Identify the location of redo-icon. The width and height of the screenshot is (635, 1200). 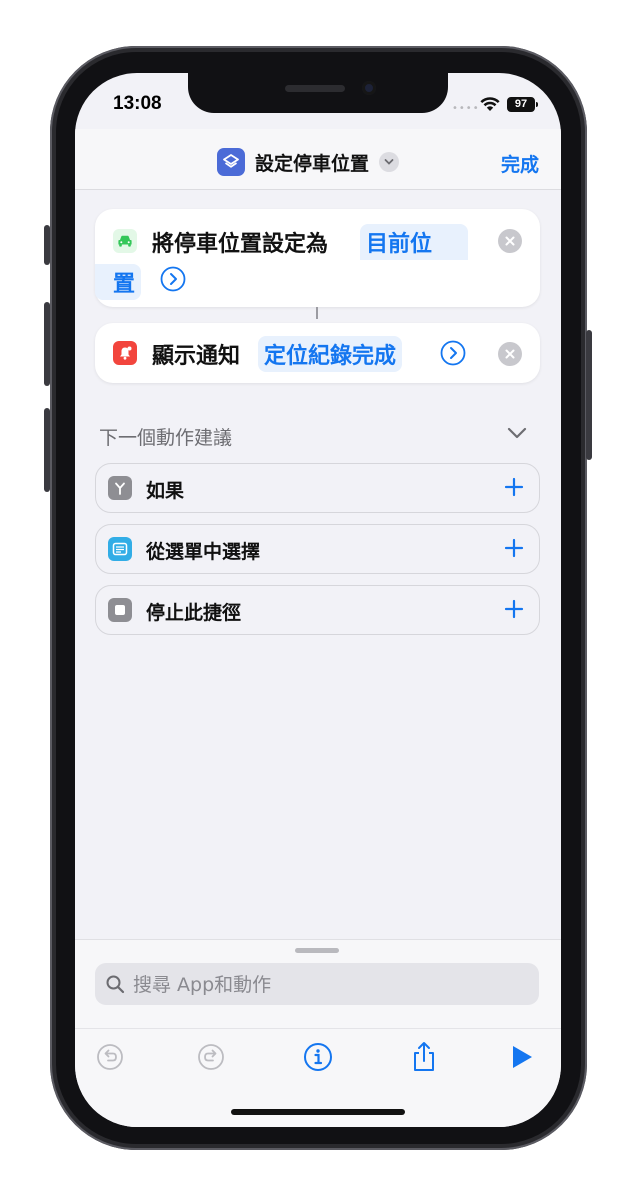
(211, 1057).